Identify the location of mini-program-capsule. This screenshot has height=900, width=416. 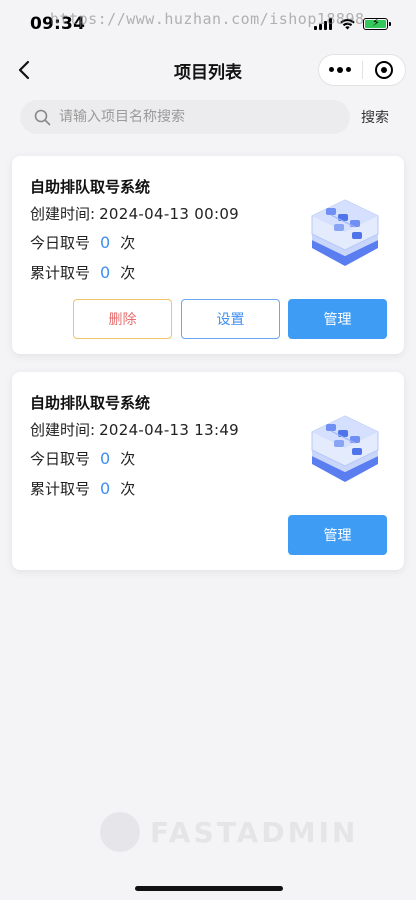
(362, 70).